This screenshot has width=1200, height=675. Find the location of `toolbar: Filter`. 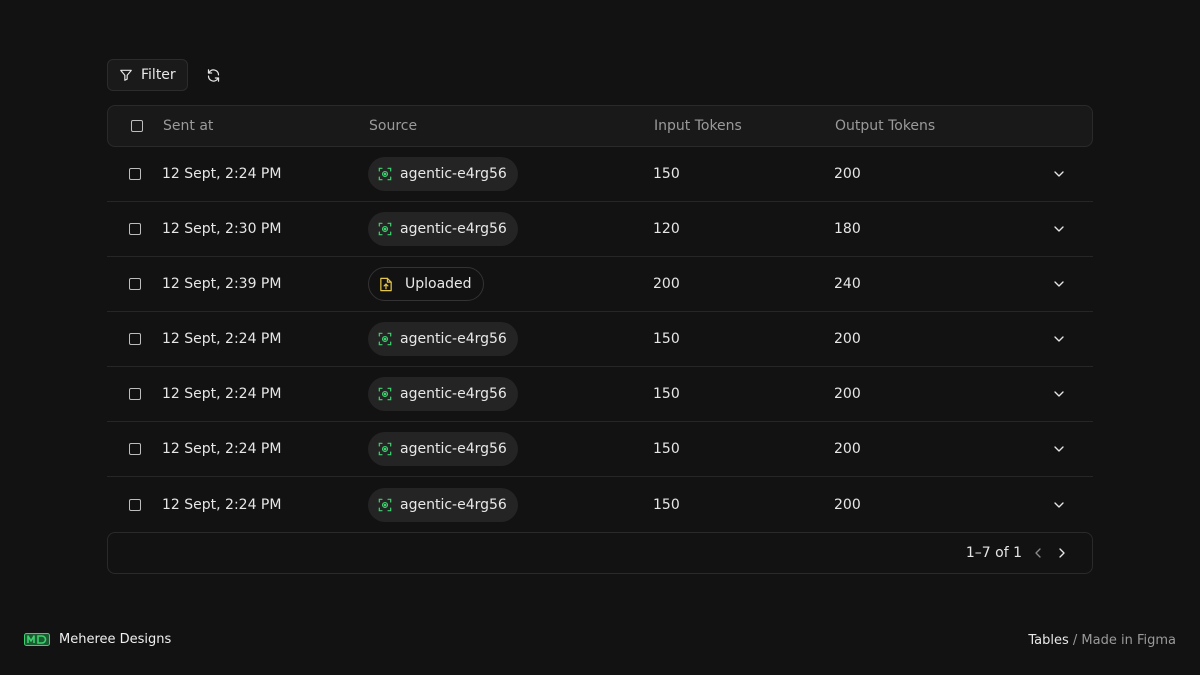

toolbar: Filter is located at coordinates (167, 75).